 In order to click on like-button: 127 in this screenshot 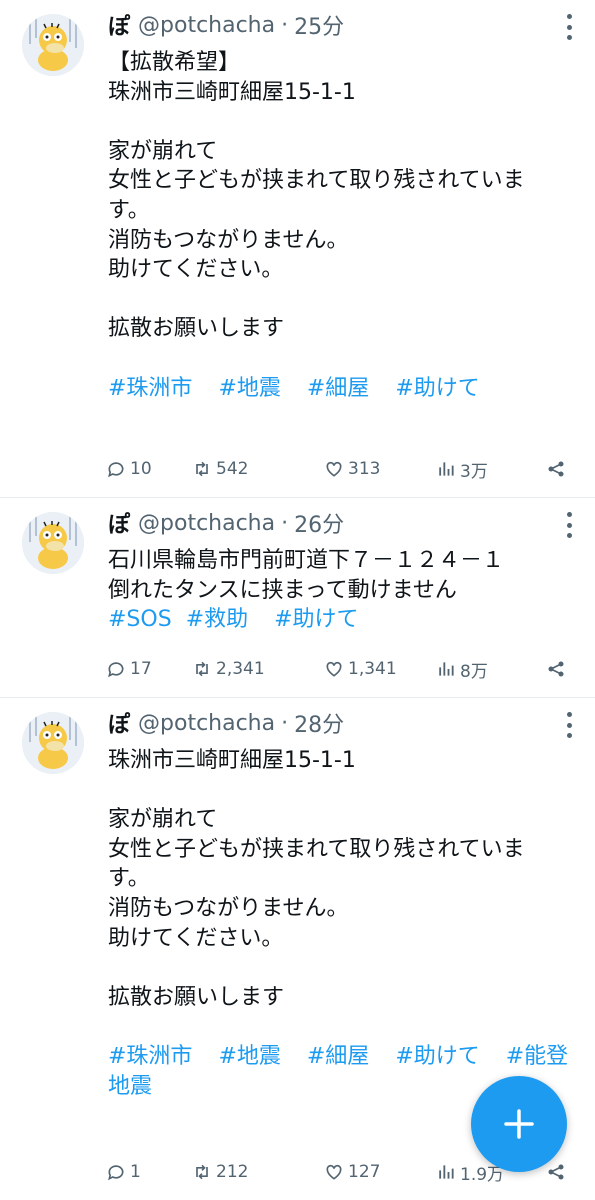, I will do `click(352, 1172)`.